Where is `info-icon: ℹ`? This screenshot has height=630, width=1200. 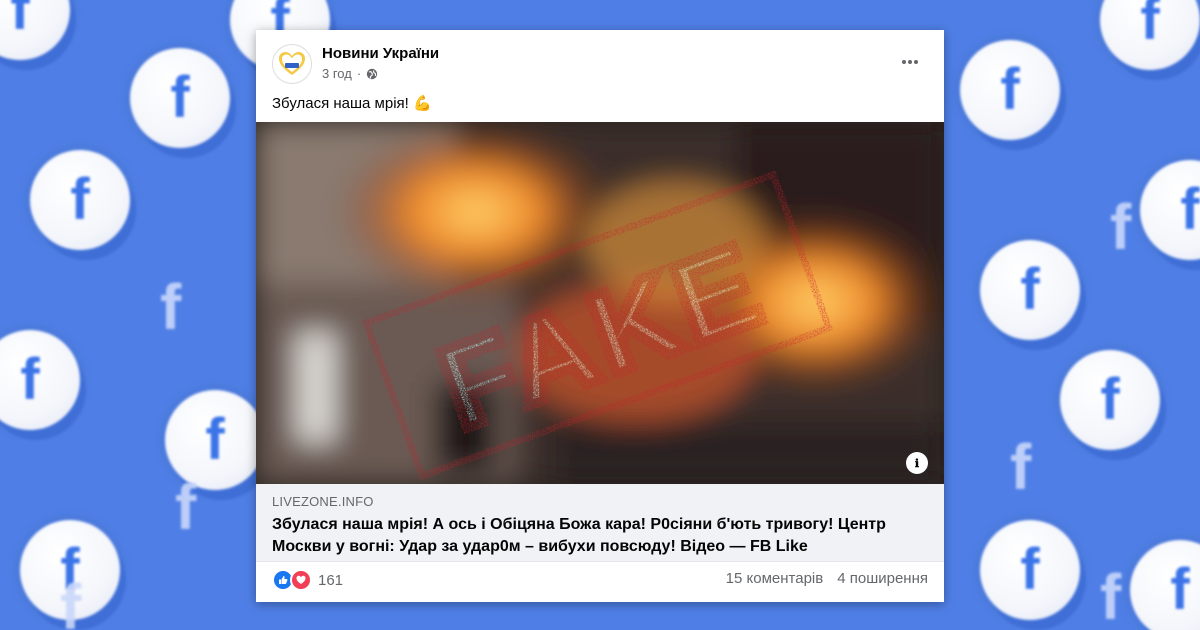
info-icon: ℹ is located at coordinates (917, 463).